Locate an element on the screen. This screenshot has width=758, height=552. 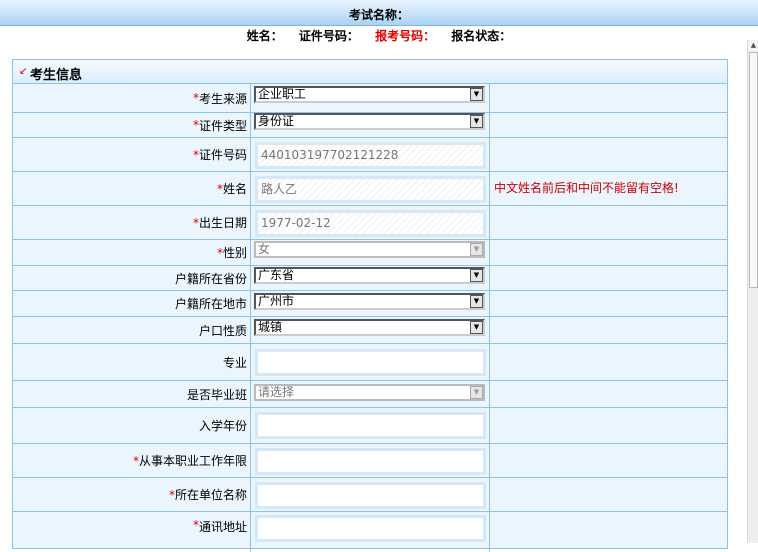
work-years-input is located at coordinates (370, 461).